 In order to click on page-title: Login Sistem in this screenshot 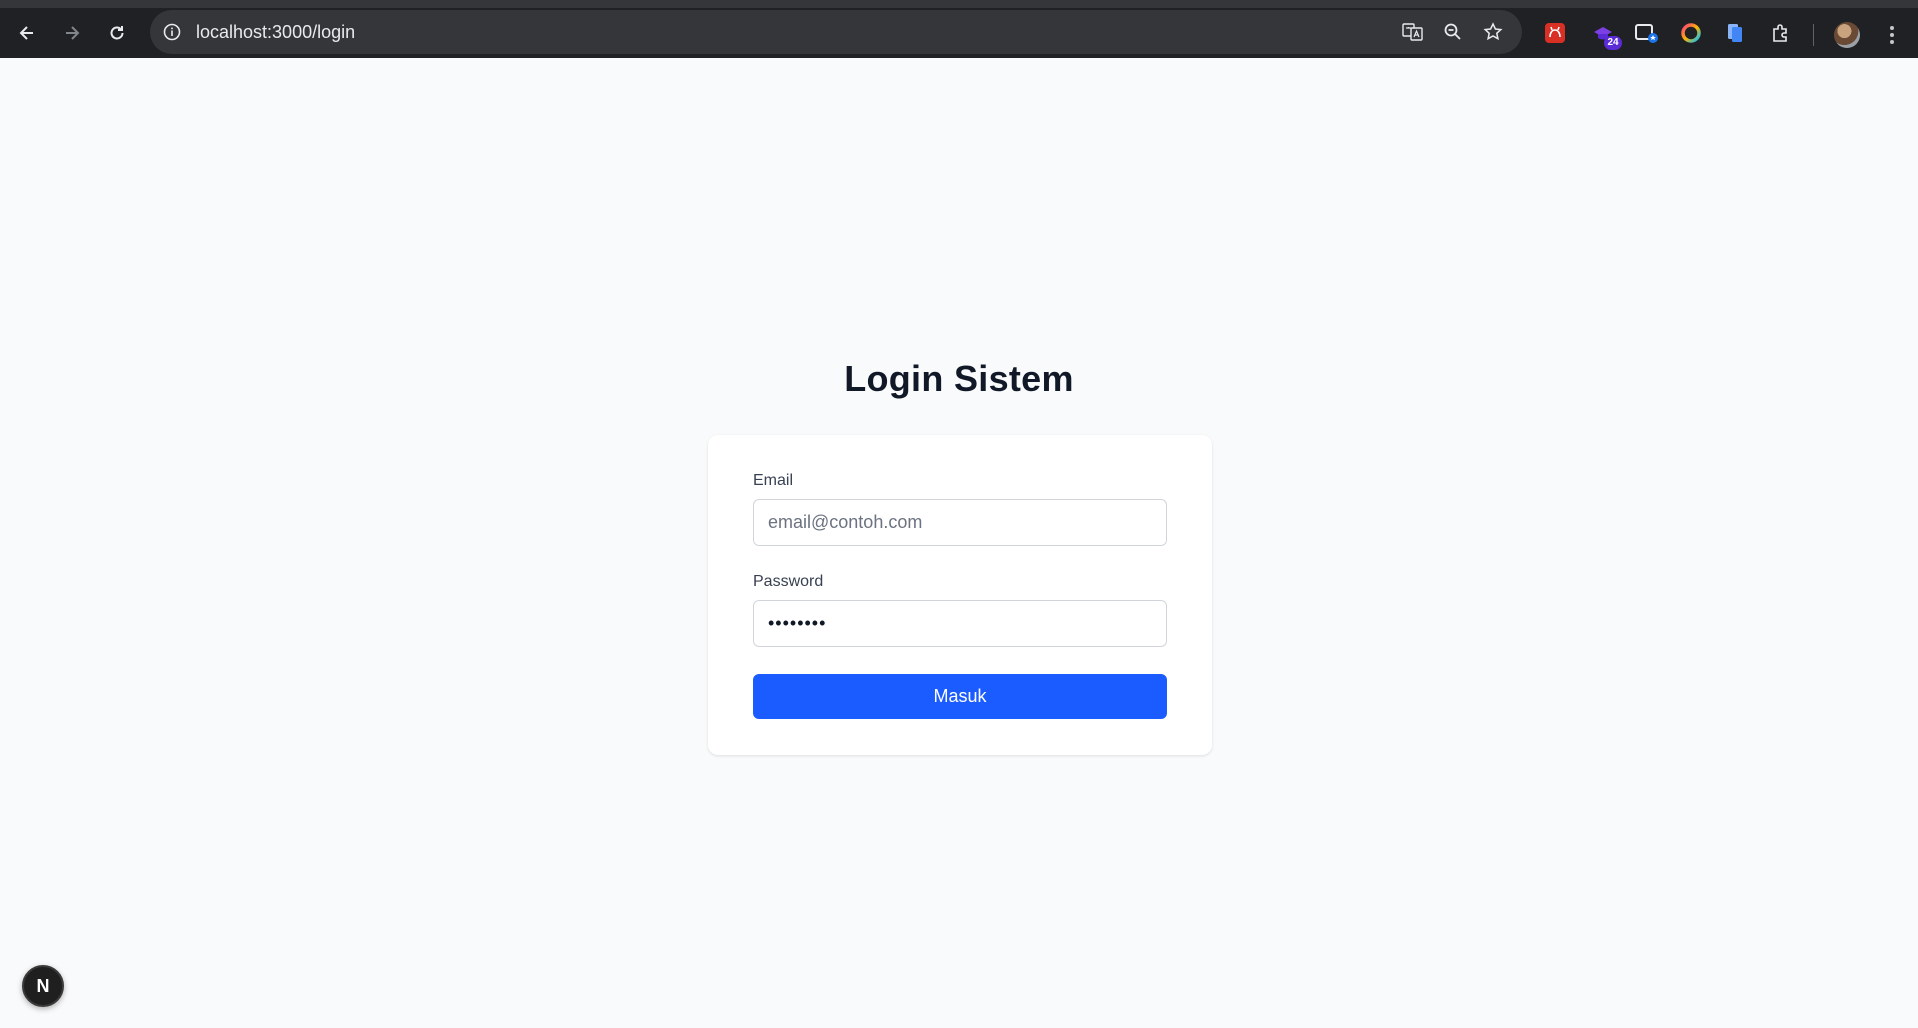, I will do `click(959, 378)`.